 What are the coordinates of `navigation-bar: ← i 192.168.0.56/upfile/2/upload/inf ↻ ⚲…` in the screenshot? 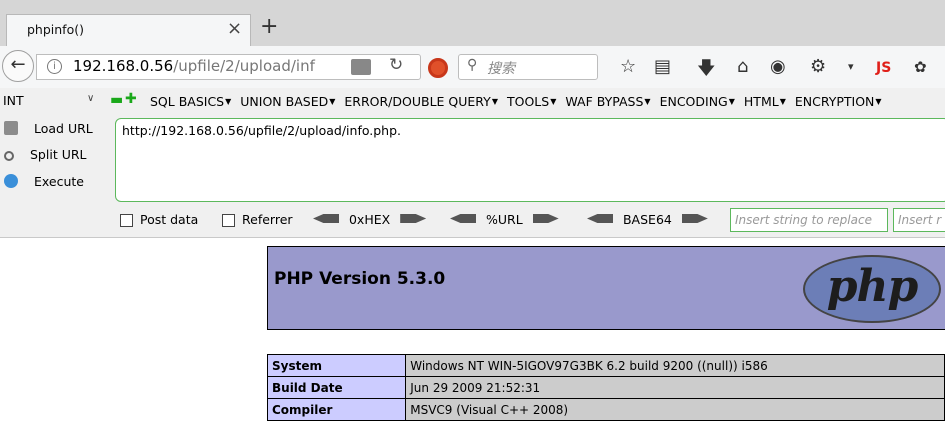 It's located at (472, 67).